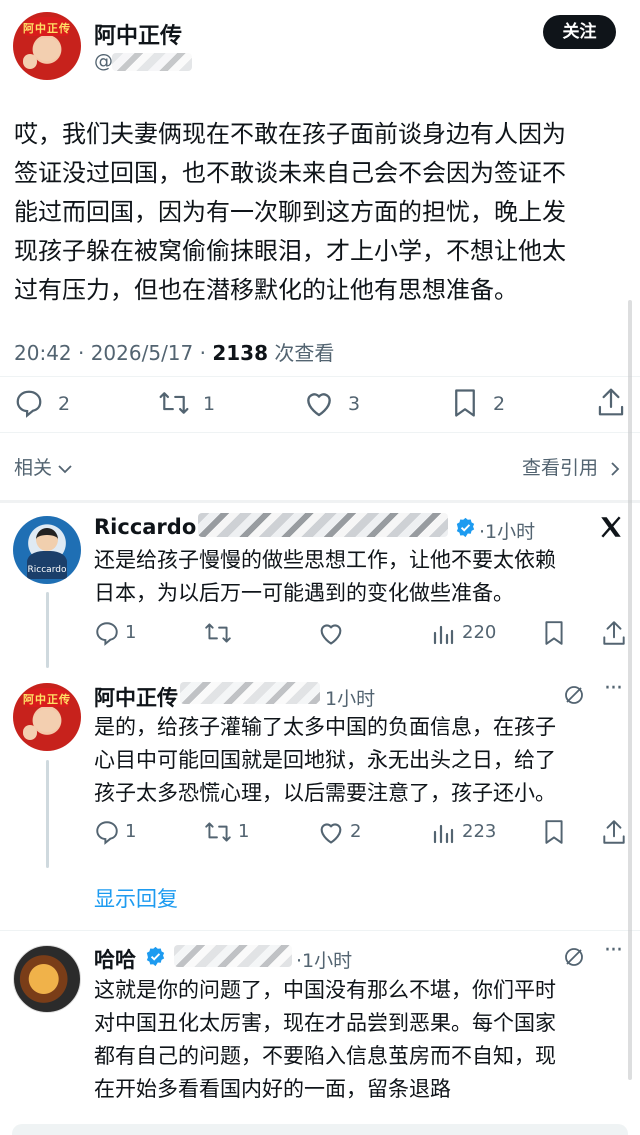  What do you see at coordinates (290, 173) in the screenshot?
I see `post-text-line: 签证没过回国，也不敢谈未来自己会不会因为签证不` at bounding box center [290, 173].